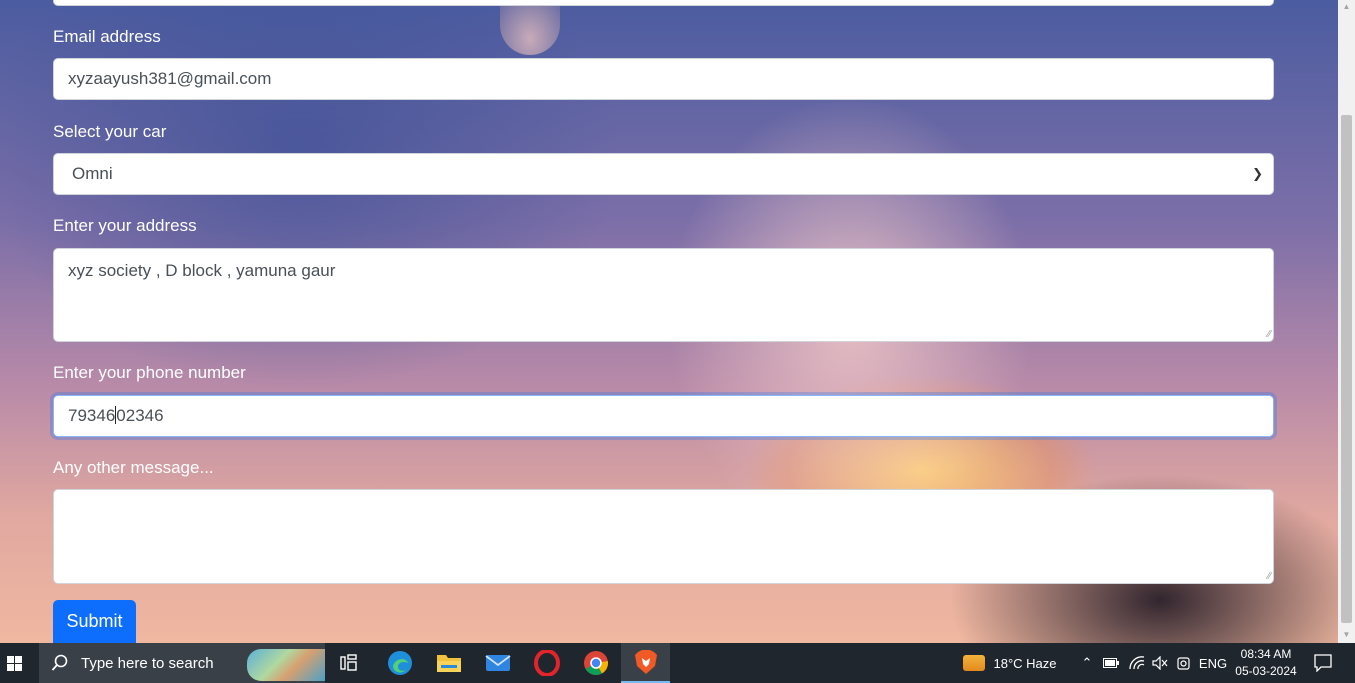  I want to click on scroll-down-arrow-icon: ▼, so click(1346, 635).